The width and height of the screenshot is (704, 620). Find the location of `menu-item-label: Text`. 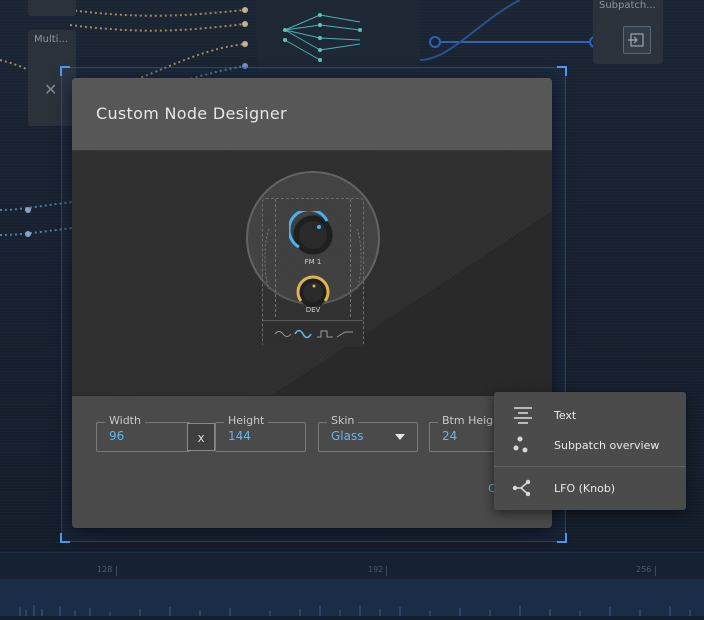

menu-item-label: Text is located at coordinates (565, 415).